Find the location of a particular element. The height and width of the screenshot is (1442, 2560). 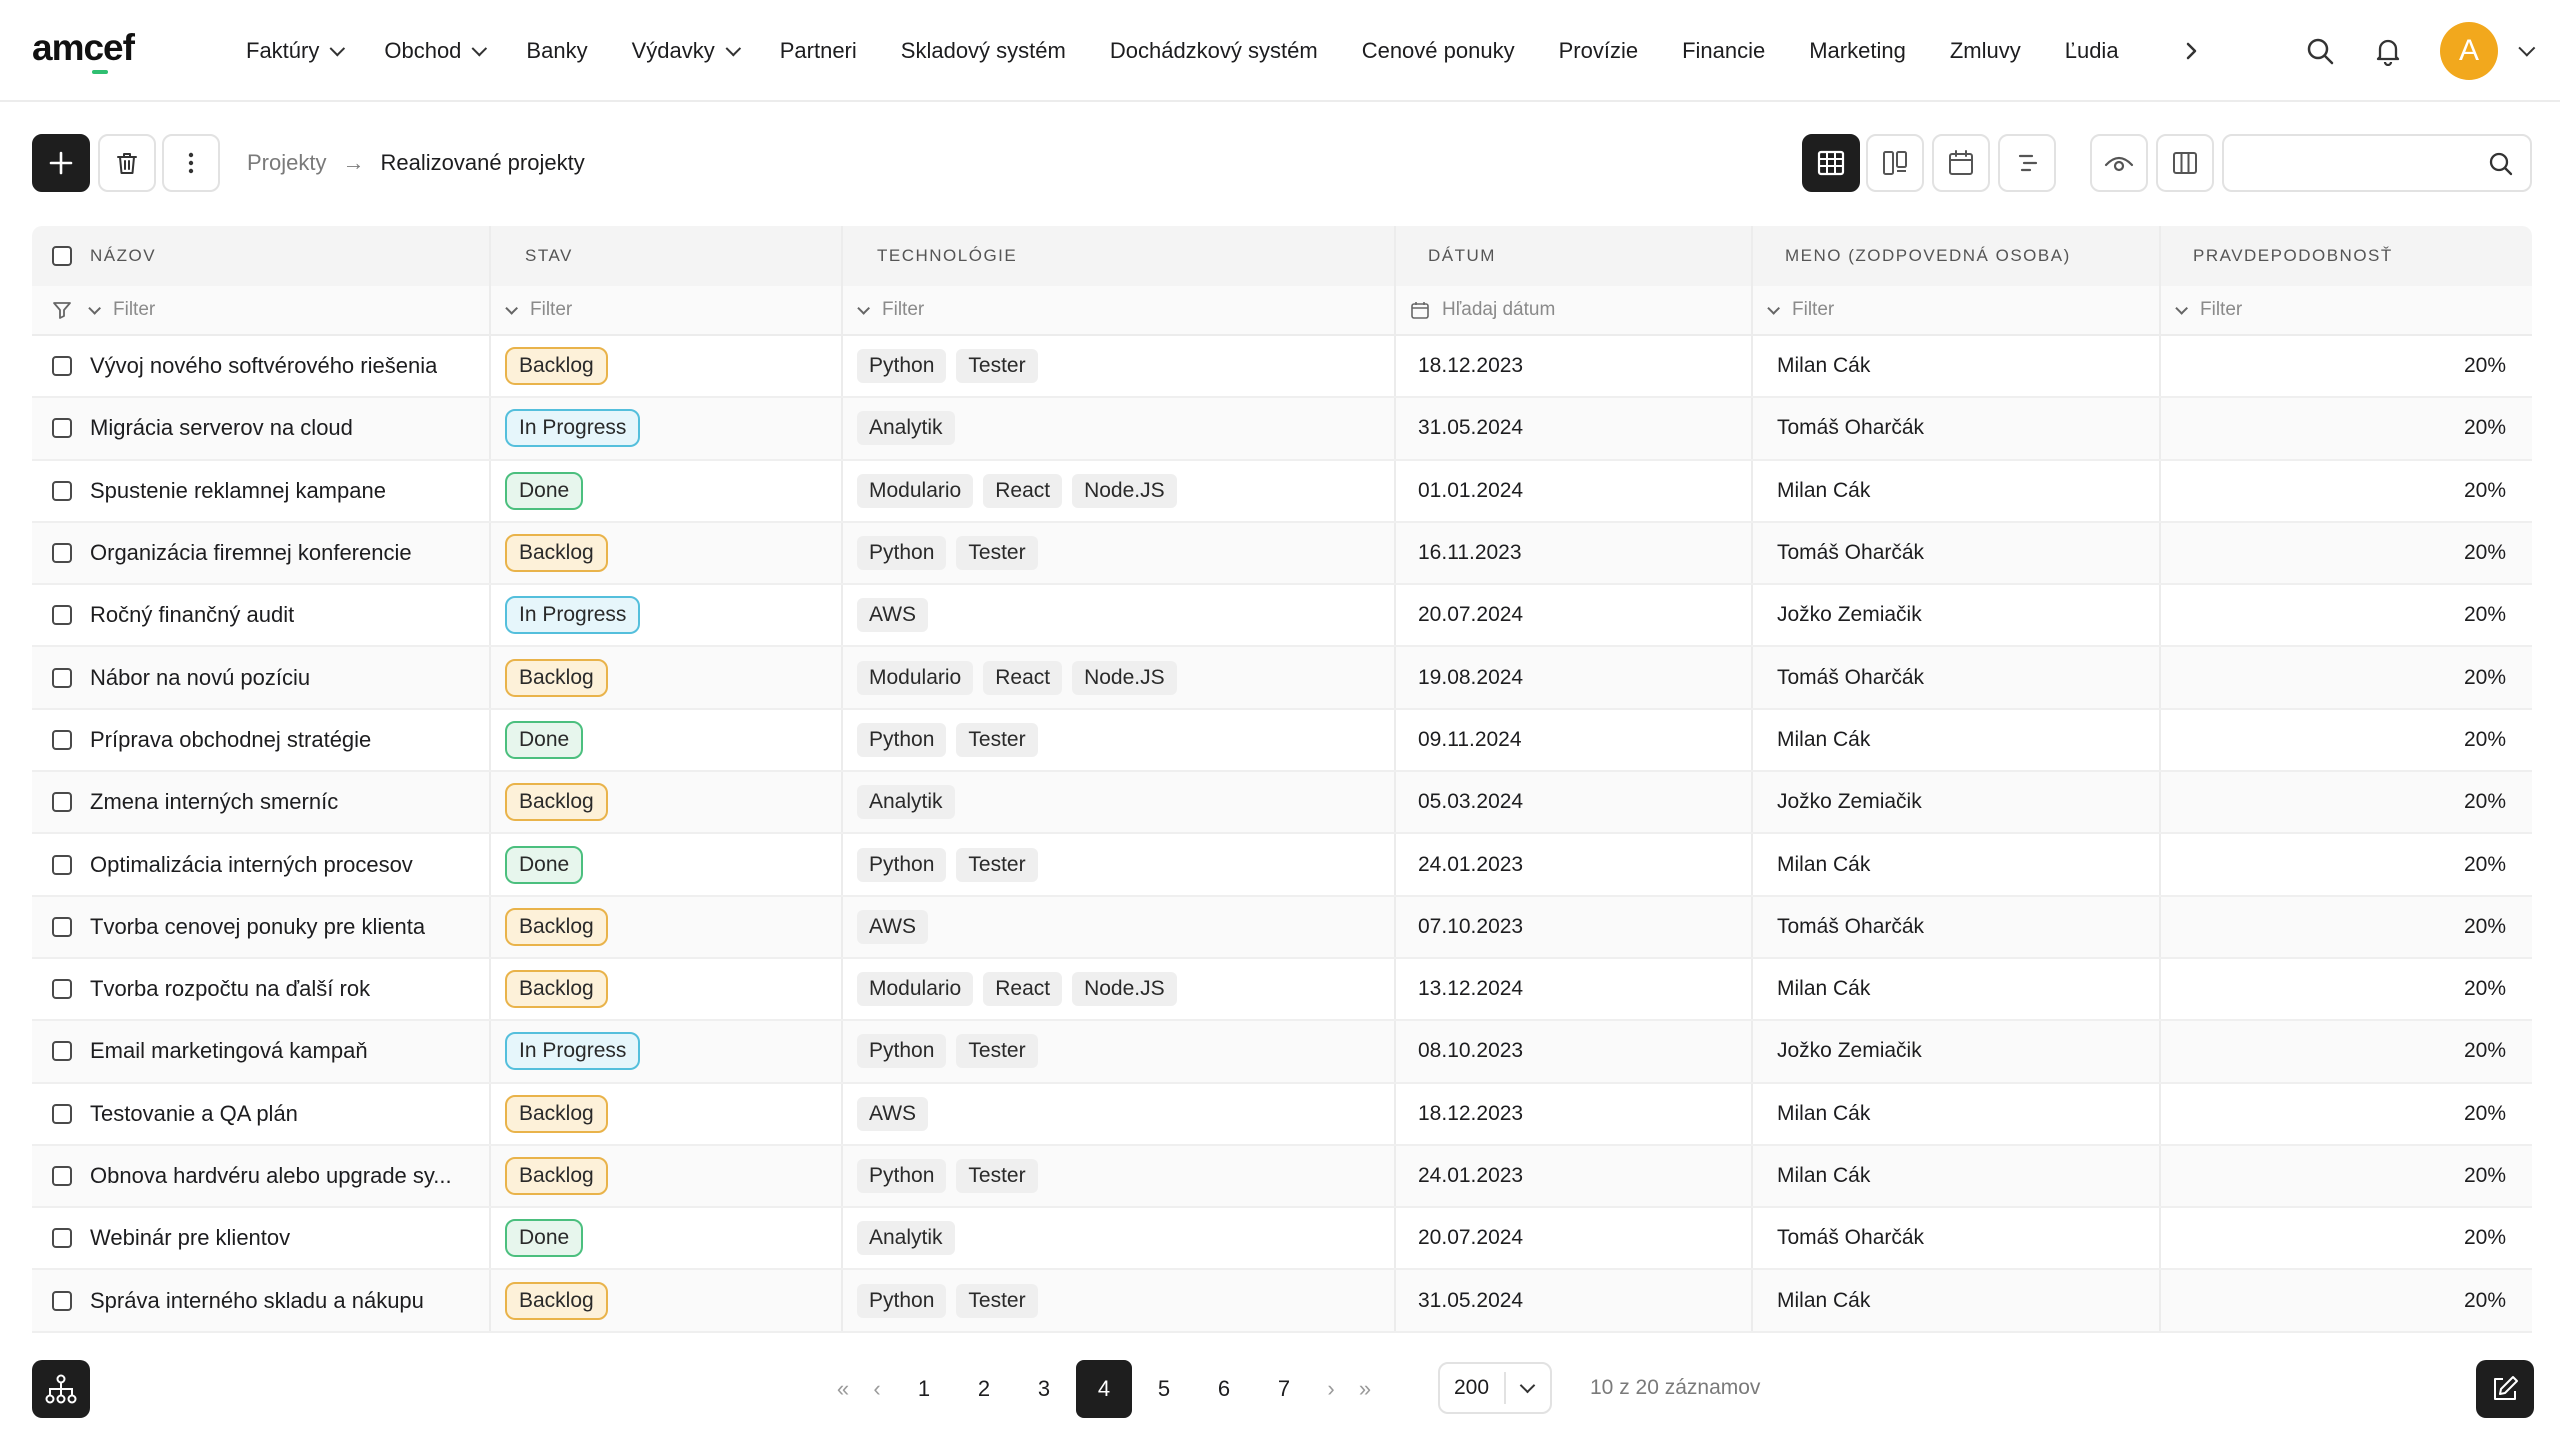

nav-item-3: Výdavky is located at coordinates (686, 51).